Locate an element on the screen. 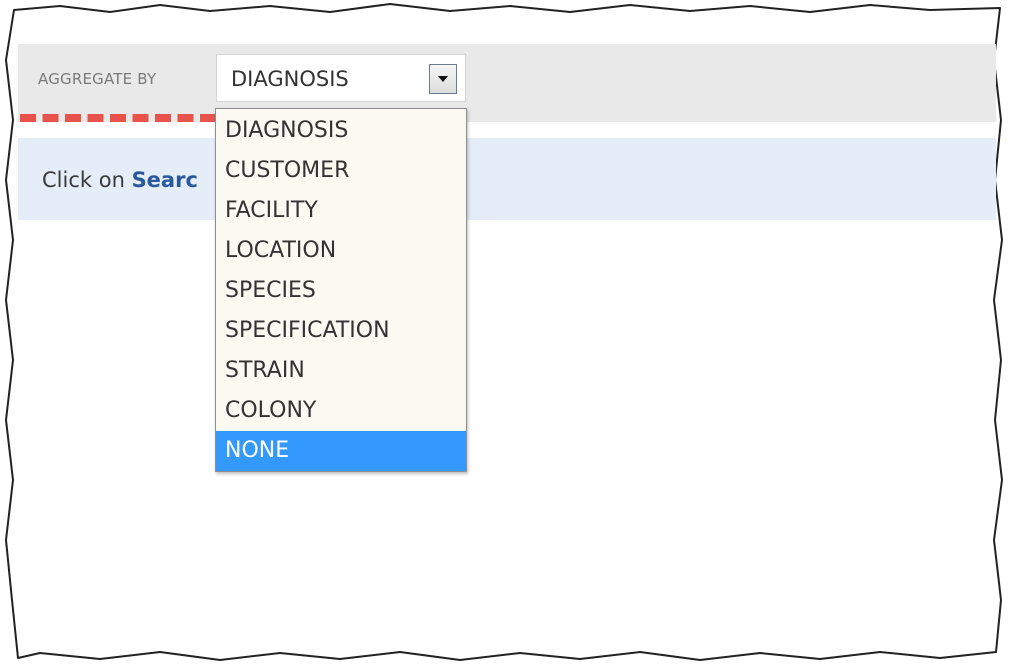 Image resolution: width=1009 pixels, height=666 pixels. option-facility: FACILITY is located at coordinates (341, 211).